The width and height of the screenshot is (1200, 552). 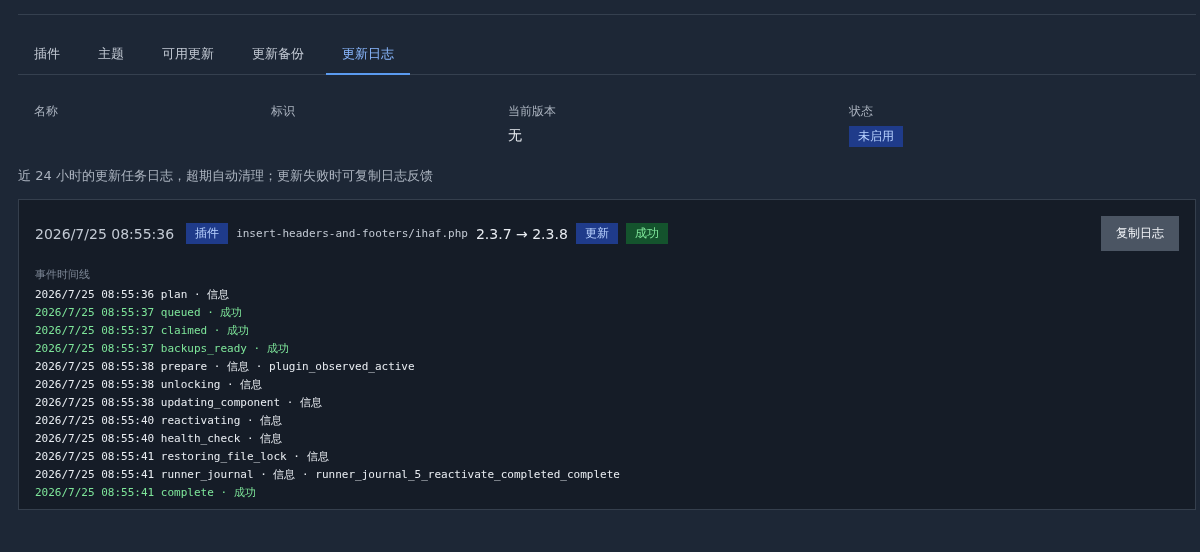 What do you see at coordinates (532, 111) in the screenshot?
I see `column-header: 当前版本` at bounding box center [532, 111].